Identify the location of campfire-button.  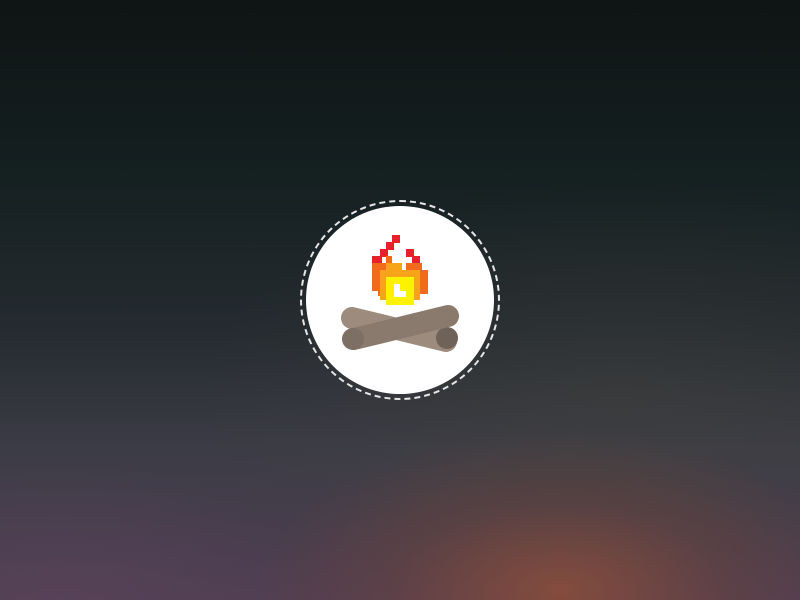
(400, 300).